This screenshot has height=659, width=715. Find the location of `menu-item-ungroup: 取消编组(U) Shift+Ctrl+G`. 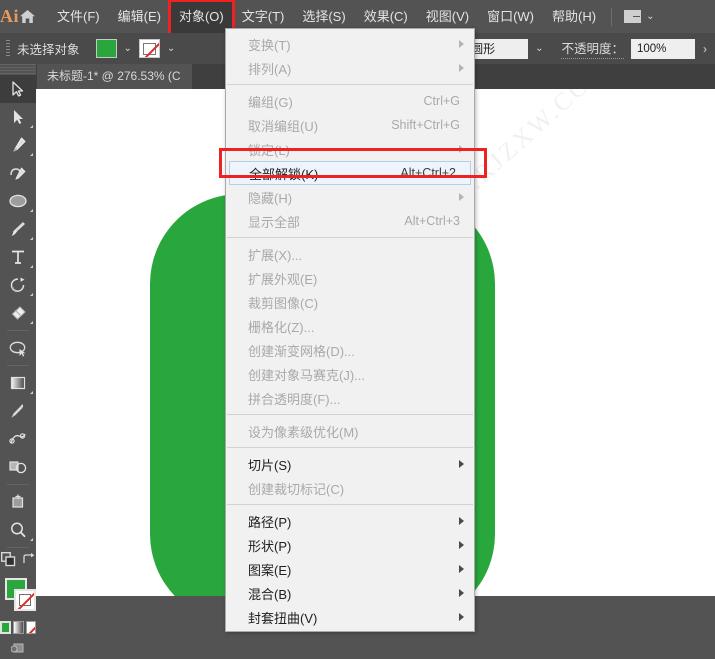

menu-item-ungroup: 取消编组(U) Shift+Ctrl+G is located at coordinates (350, 125).